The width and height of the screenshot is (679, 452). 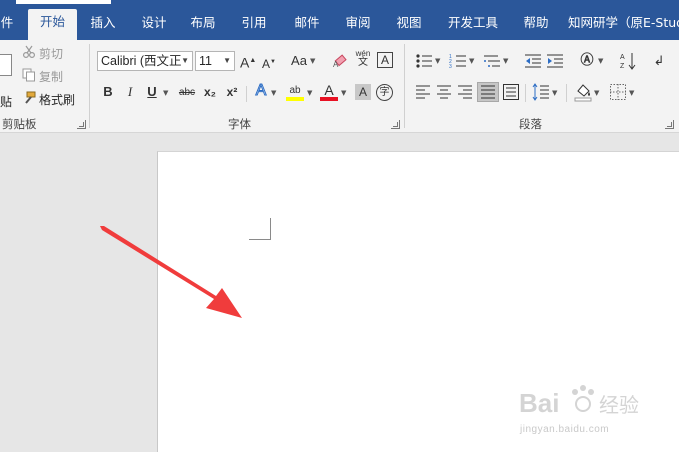 What do you see at coordinates (424, 61) in the screenshot?
I see `bullets-icon` at bounding box center [424, 61].